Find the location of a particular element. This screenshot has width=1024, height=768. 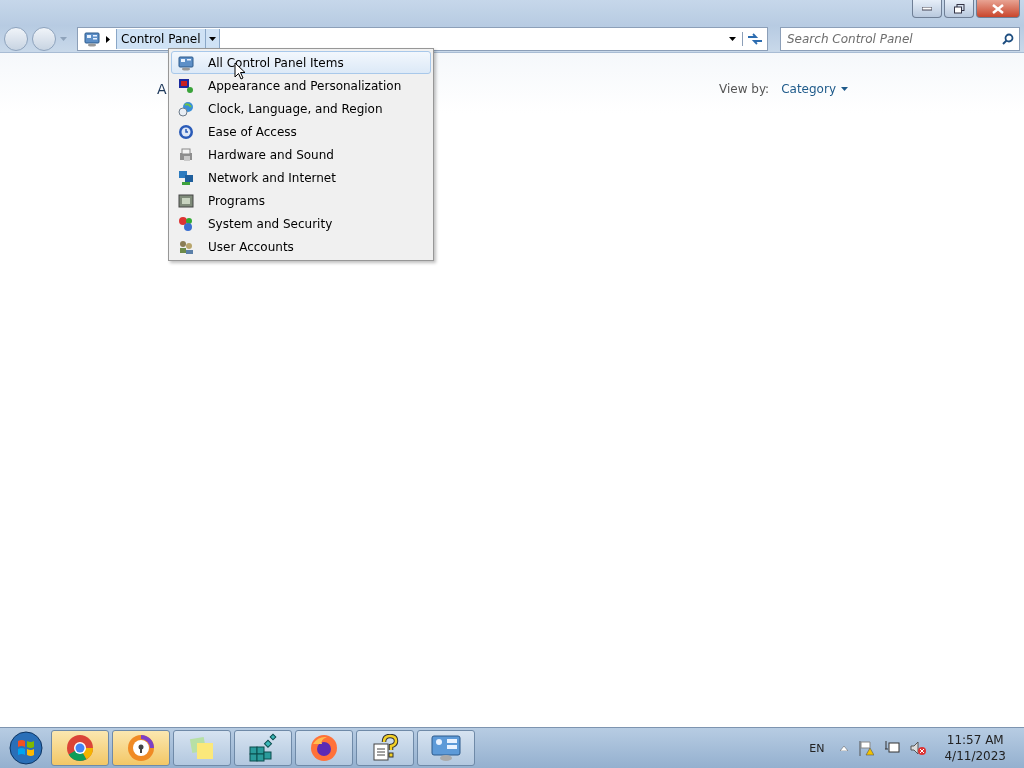

speaker-muted-icon is located at coordinates (918, 748).